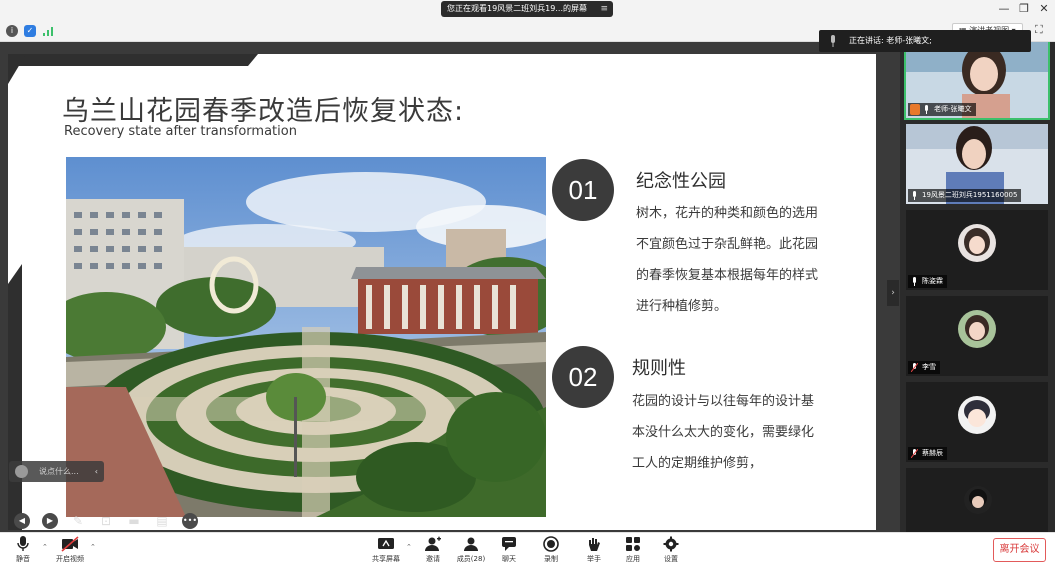 This screenshot has width=1055, height=567. I want to click on section-line: 的春季恢复基本根据每年的样式, so click(727, 275).